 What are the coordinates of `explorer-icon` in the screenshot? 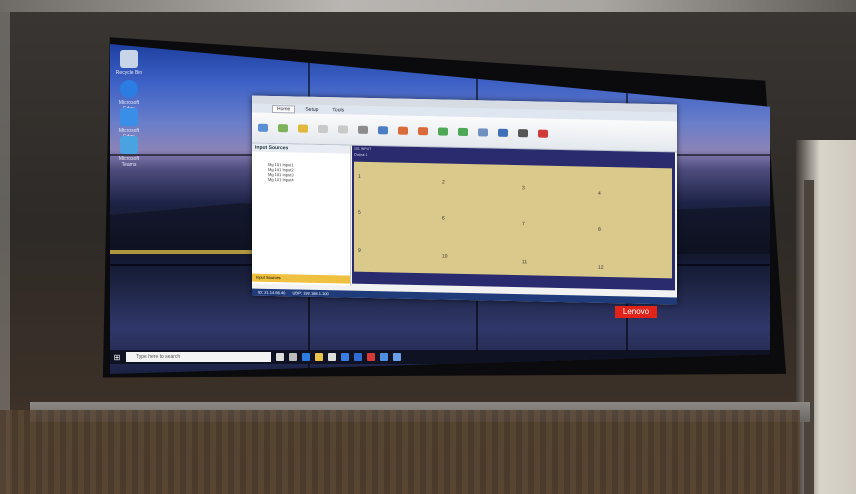 It's located at (293, 357).